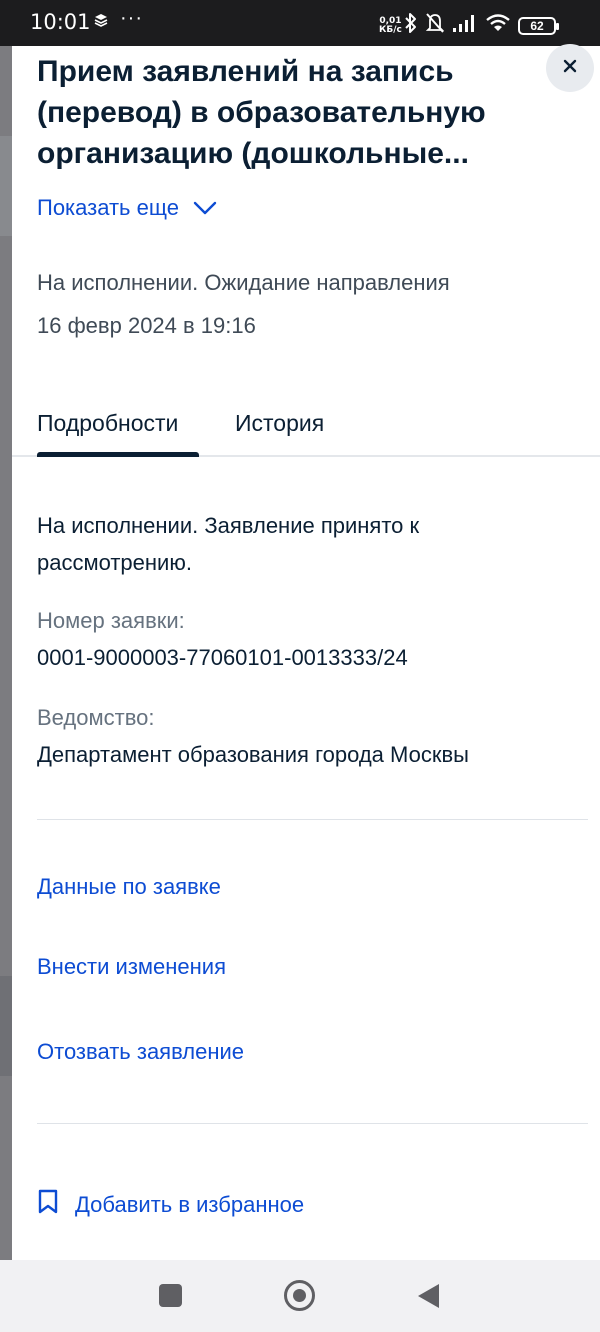 The width and height of the screenshot is (600, 1332). I want to click on add-to-favorites-button: Добавить в избранное, so click(170, 1205).